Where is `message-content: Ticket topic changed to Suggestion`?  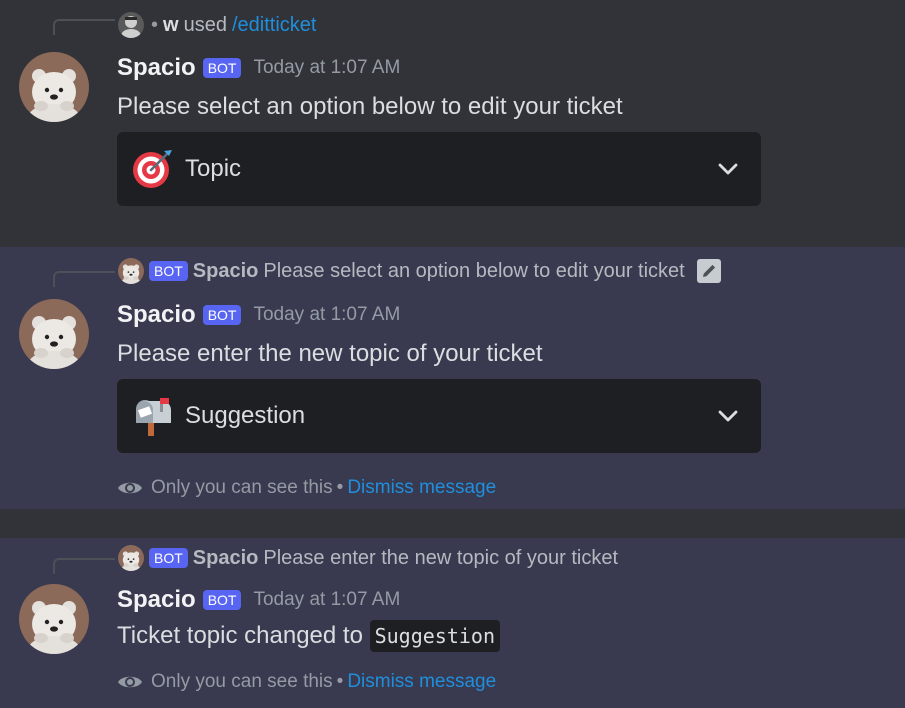 message-content: Ticket topic changed to Suggestion is located at coordinates (309, 636).